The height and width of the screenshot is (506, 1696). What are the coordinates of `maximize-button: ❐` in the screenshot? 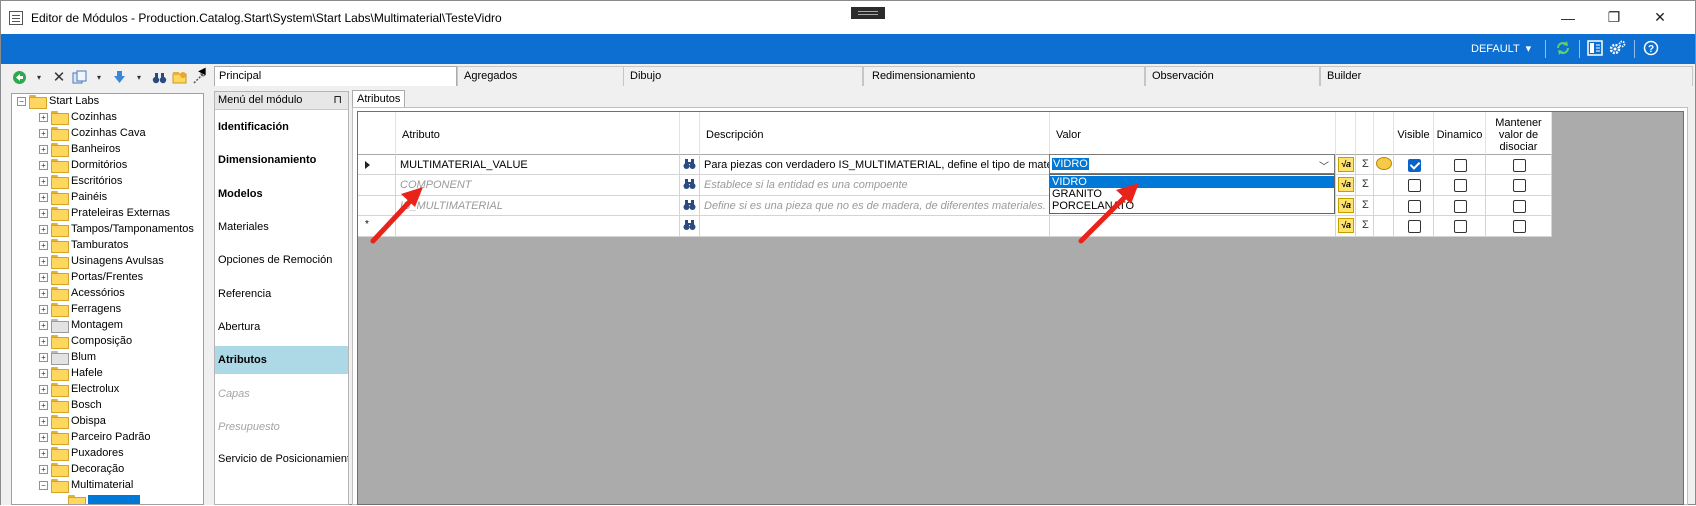 It's located at (1614, 17).